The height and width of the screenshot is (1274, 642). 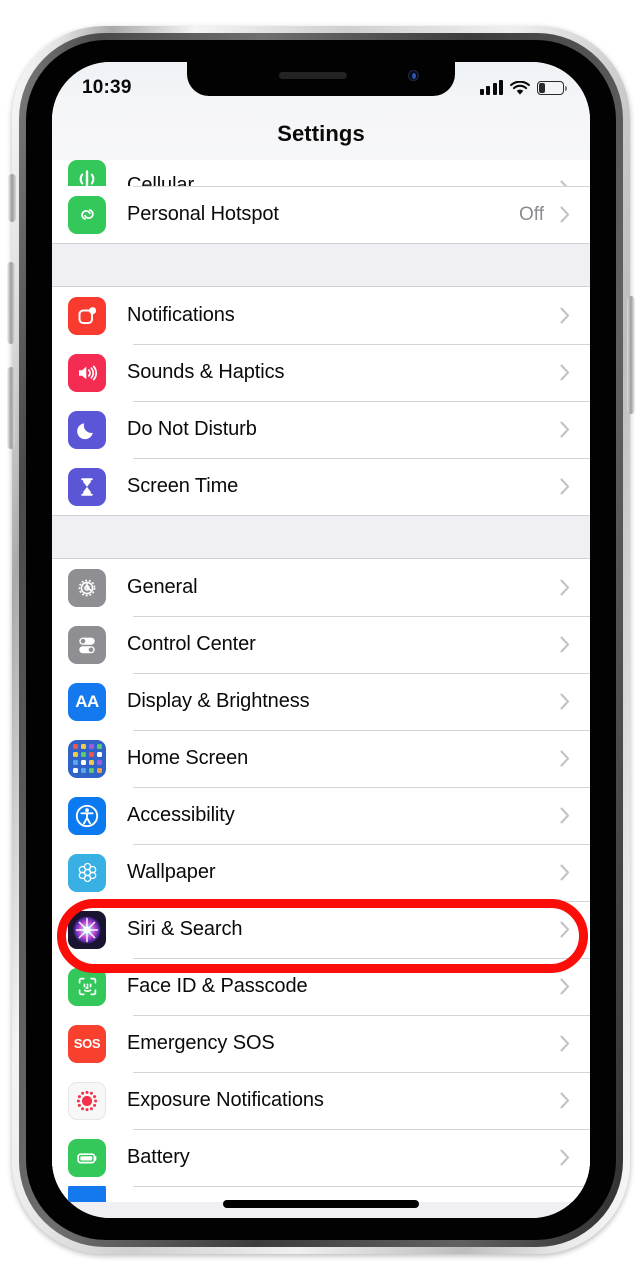 What do you see at coordinates (87, 173) in the screenshot?
I see `cellular-antenna-icon` at bounding box center [87, 173].